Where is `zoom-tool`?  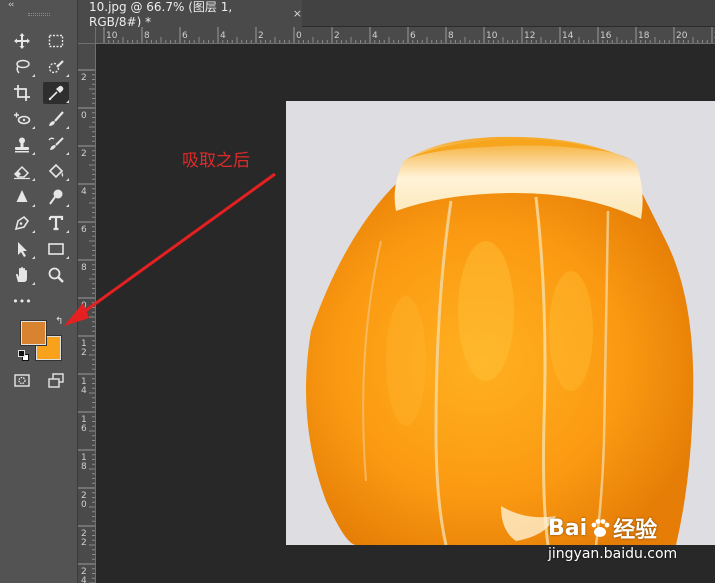 zoom-tool is located at coordinates (56, 275).